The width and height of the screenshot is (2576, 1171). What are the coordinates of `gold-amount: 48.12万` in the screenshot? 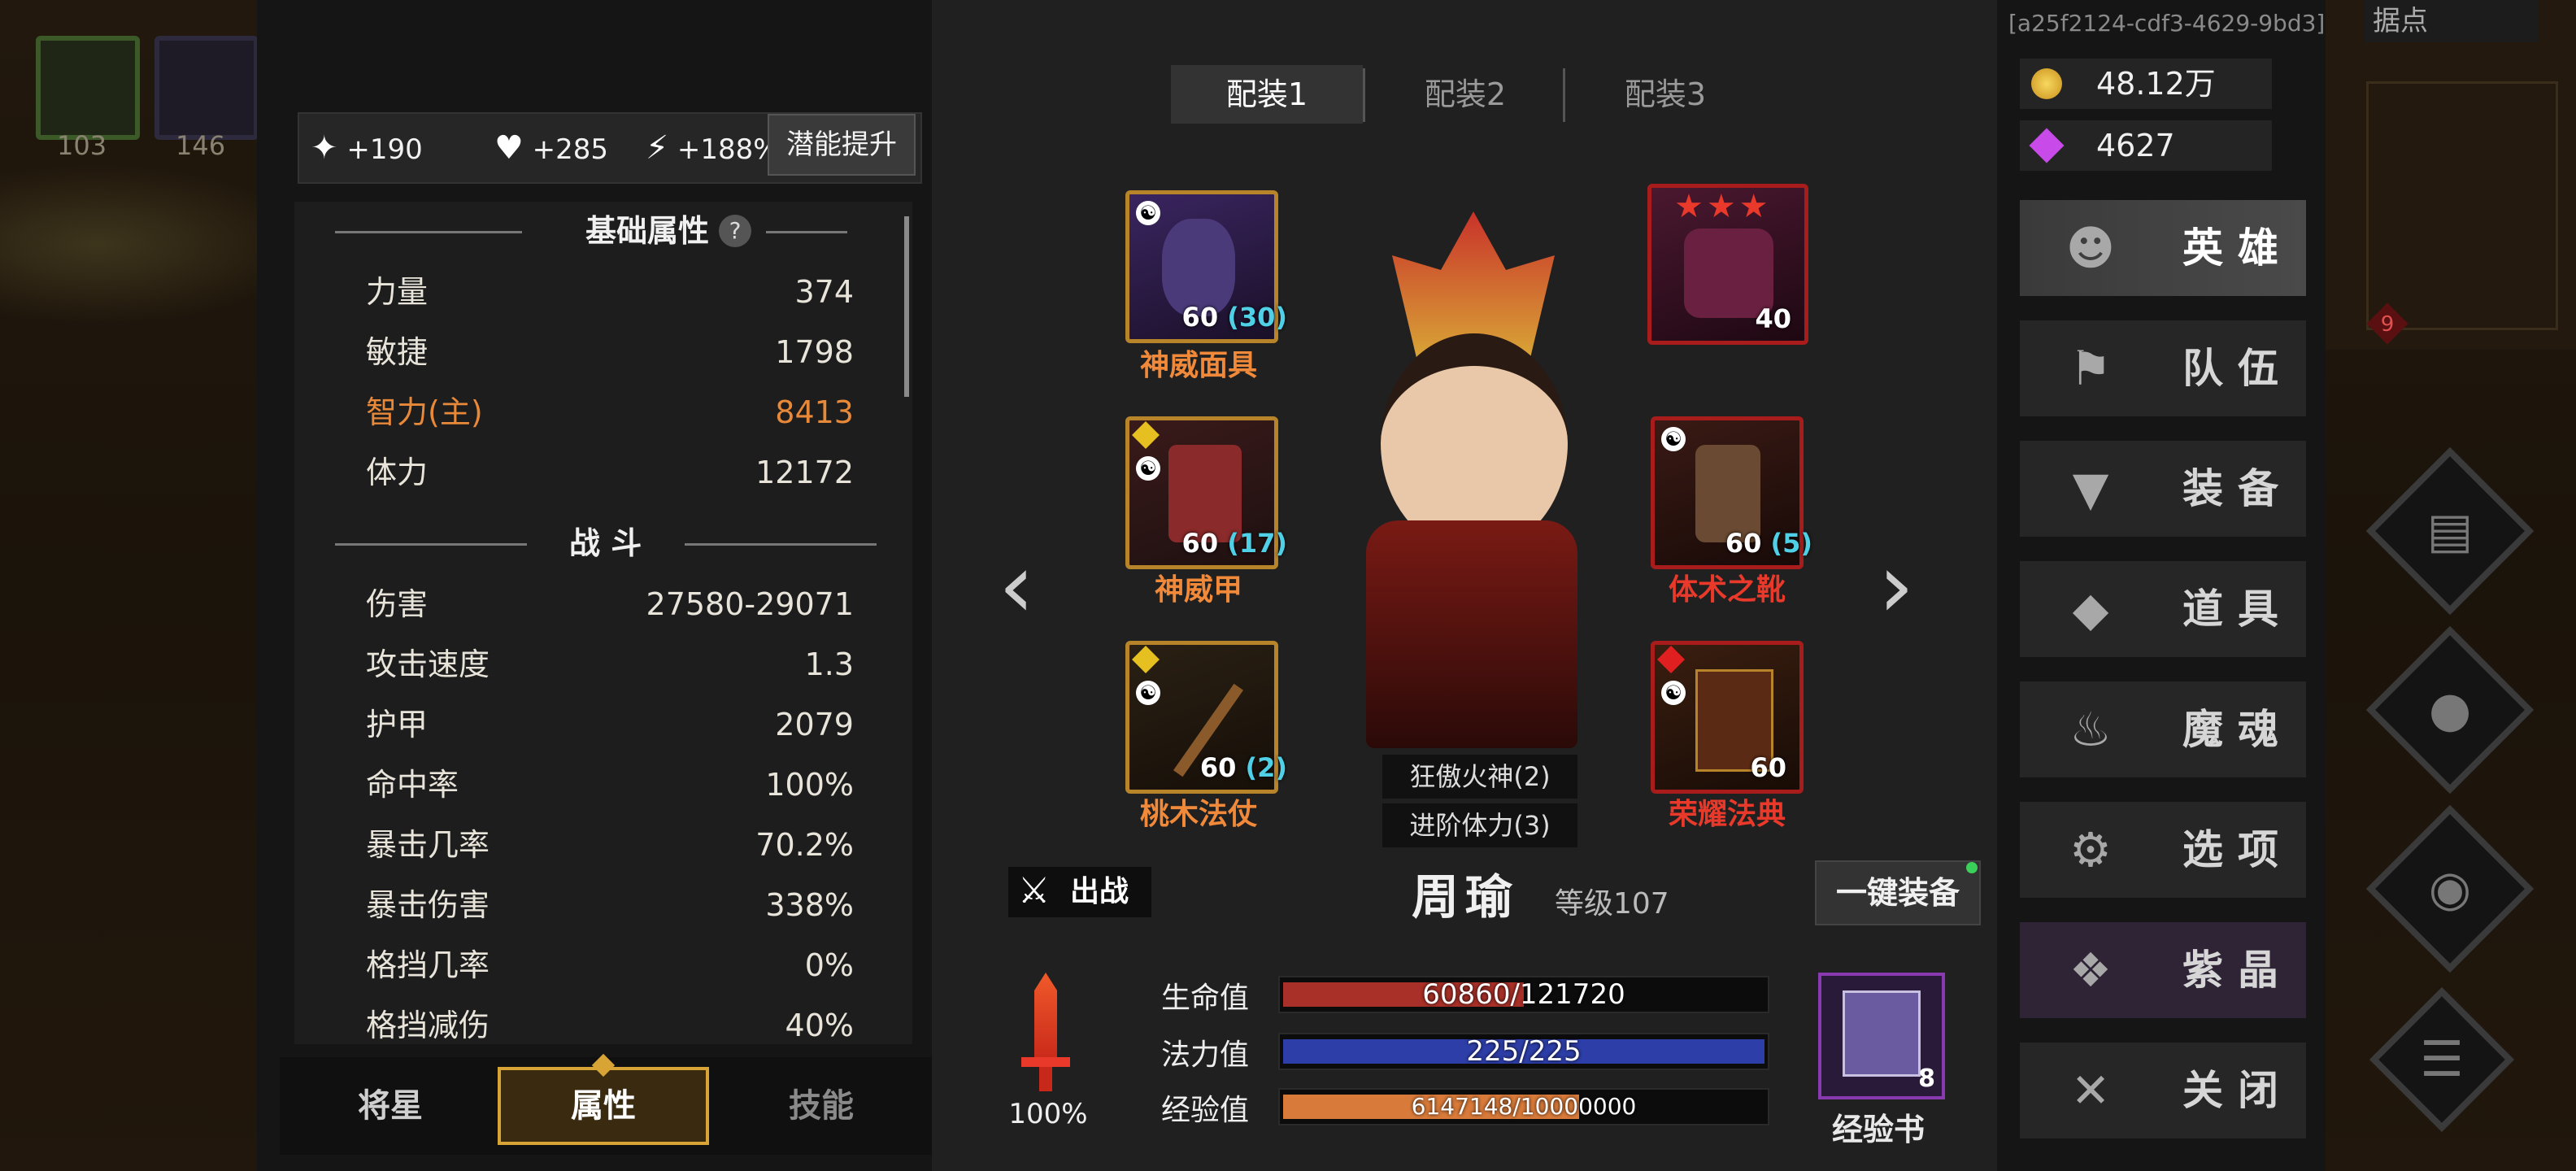 It's located at (2156, 84).